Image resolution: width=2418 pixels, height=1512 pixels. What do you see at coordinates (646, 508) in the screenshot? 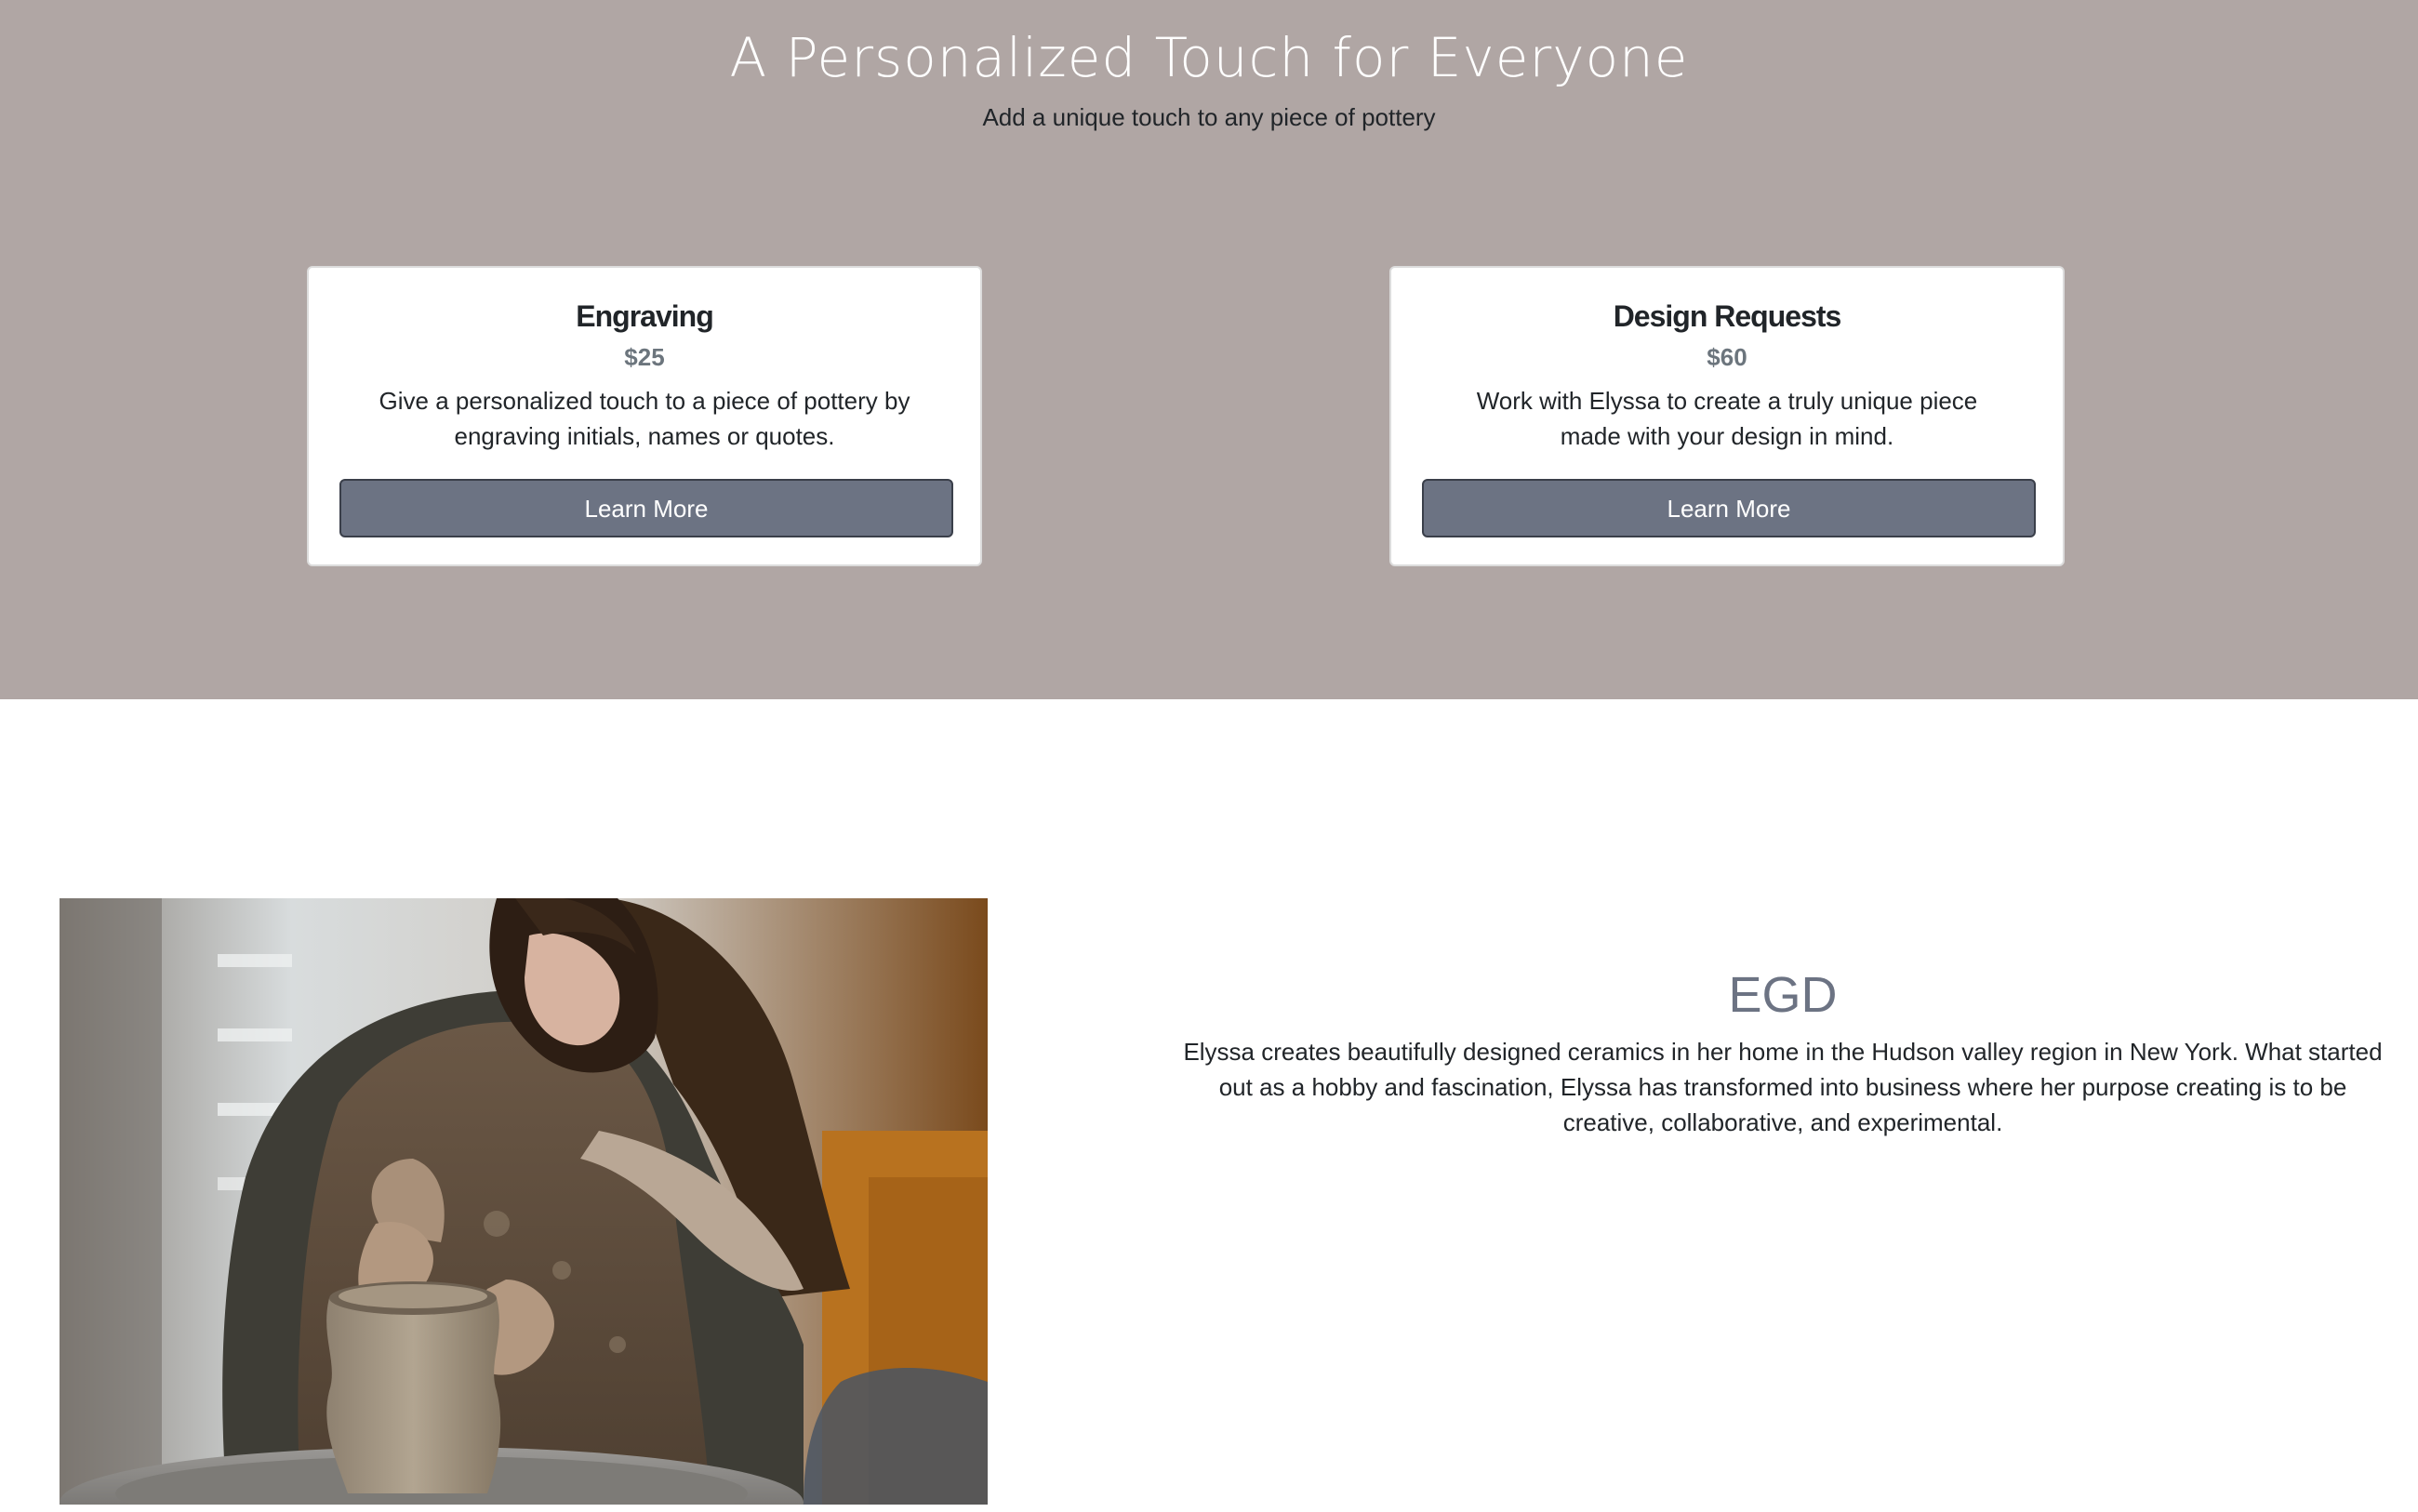
I see `learn-more-button-engraving: Learn More` at bounding box center [646, 508].